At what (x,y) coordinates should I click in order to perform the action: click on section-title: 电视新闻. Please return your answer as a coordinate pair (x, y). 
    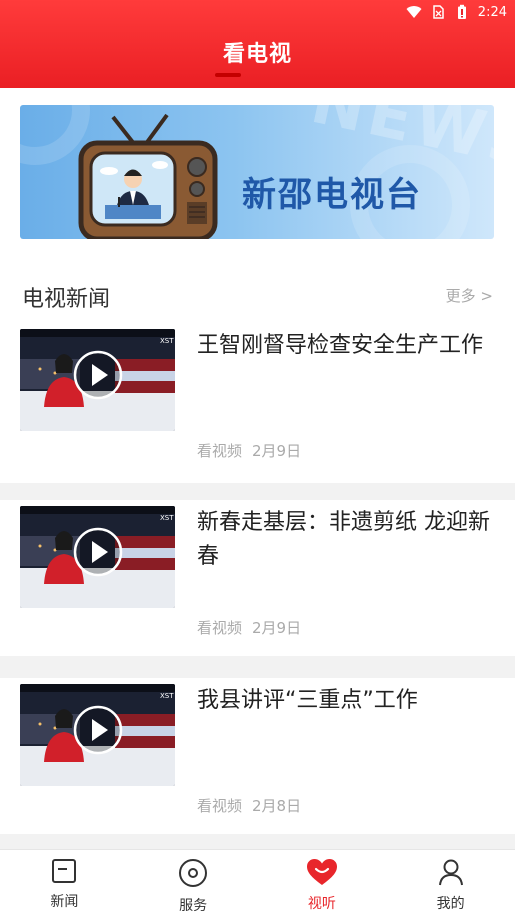
    Looking at the image, I should click on (66, 299).